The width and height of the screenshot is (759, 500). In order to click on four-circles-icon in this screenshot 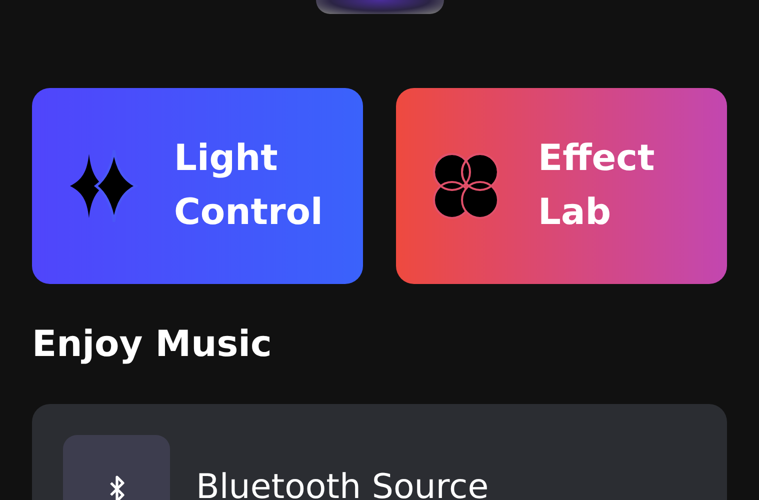, I will do `click(466, 186)`.